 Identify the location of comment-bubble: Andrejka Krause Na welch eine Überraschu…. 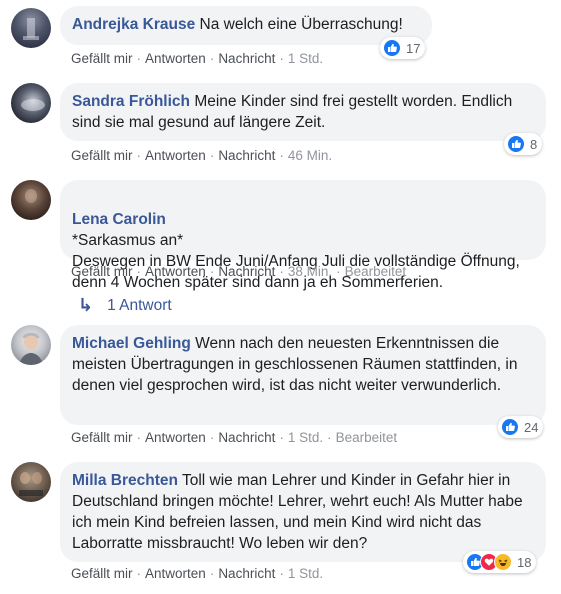
(246, 25).